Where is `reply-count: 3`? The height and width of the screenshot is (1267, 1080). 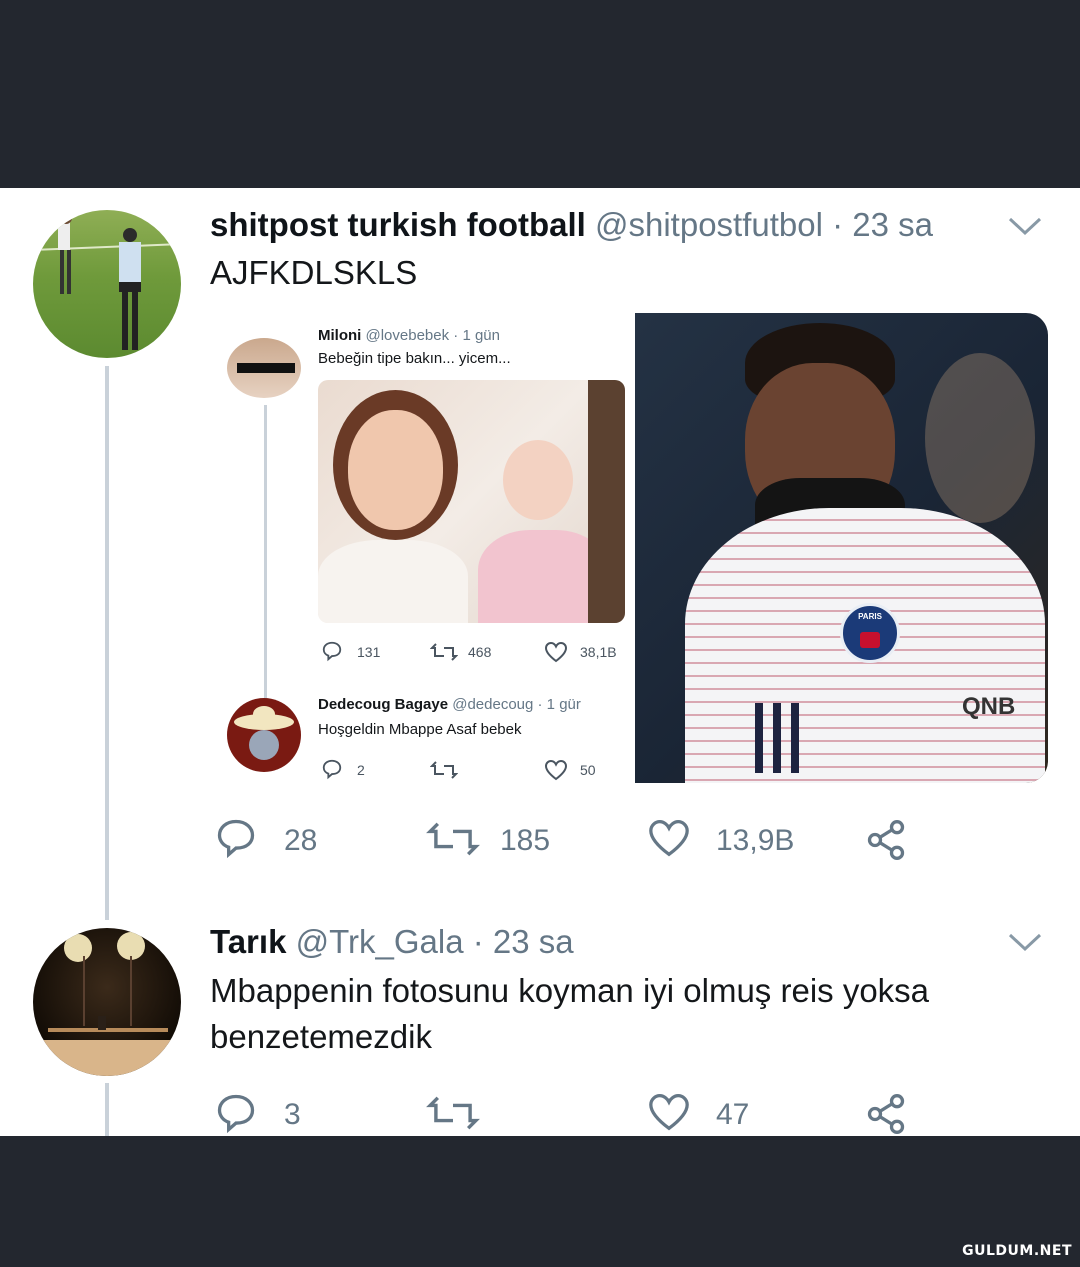
reply-count: 3 is located at coordinates (292, 1114).